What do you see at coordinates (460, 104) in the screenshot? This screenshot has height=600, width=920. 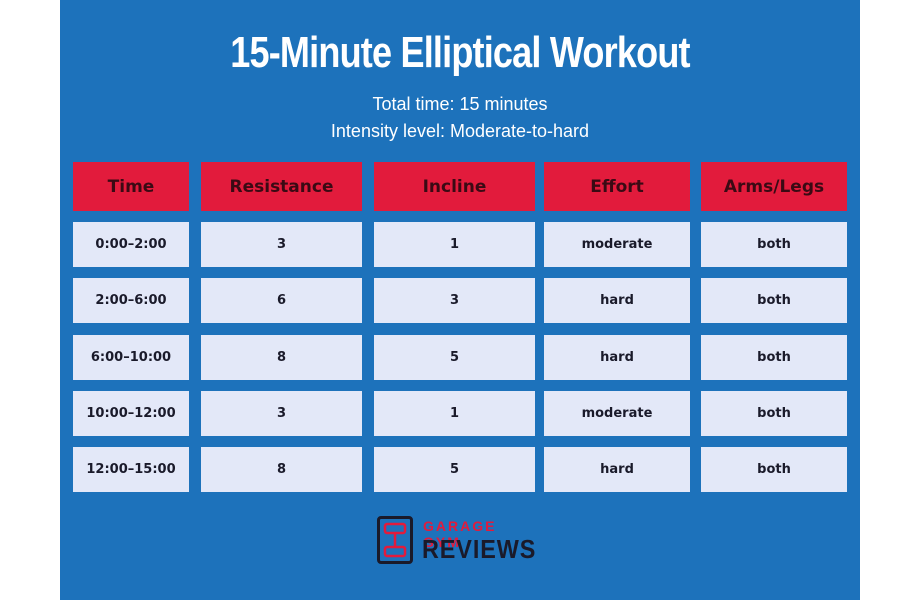 I see `total-time-subtitle: Total time: 15 minutes` at bounding box center [460, 104].